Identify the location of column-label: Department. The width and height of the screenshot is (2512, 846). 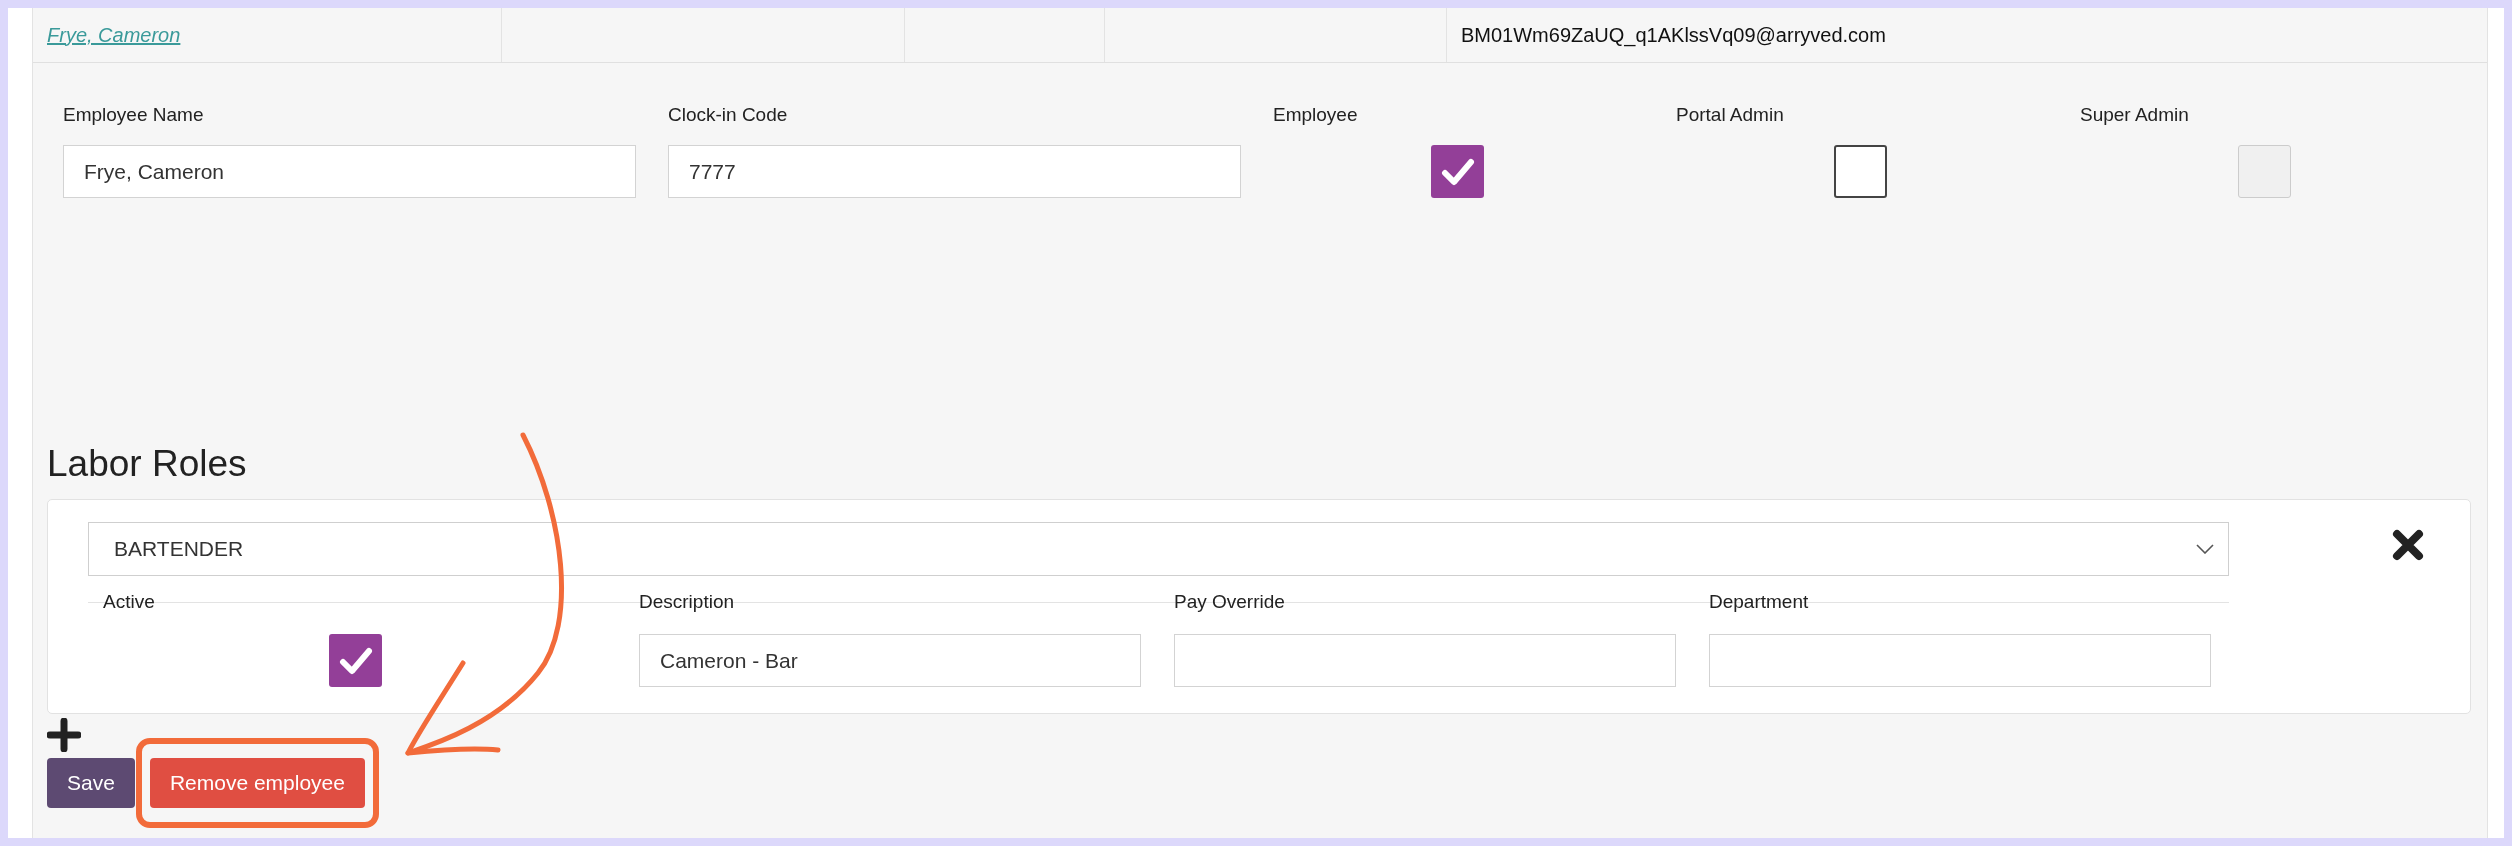
(1759, 602).